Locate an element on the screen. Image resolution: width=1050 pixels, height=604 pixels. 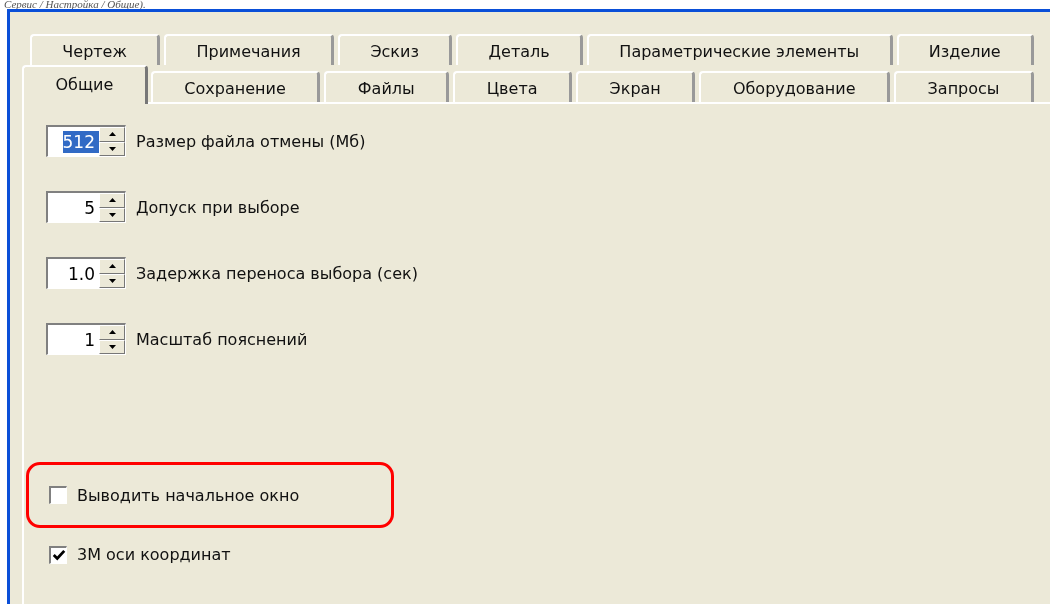
number-spinner: 512 is located at coordinates (86, 141).